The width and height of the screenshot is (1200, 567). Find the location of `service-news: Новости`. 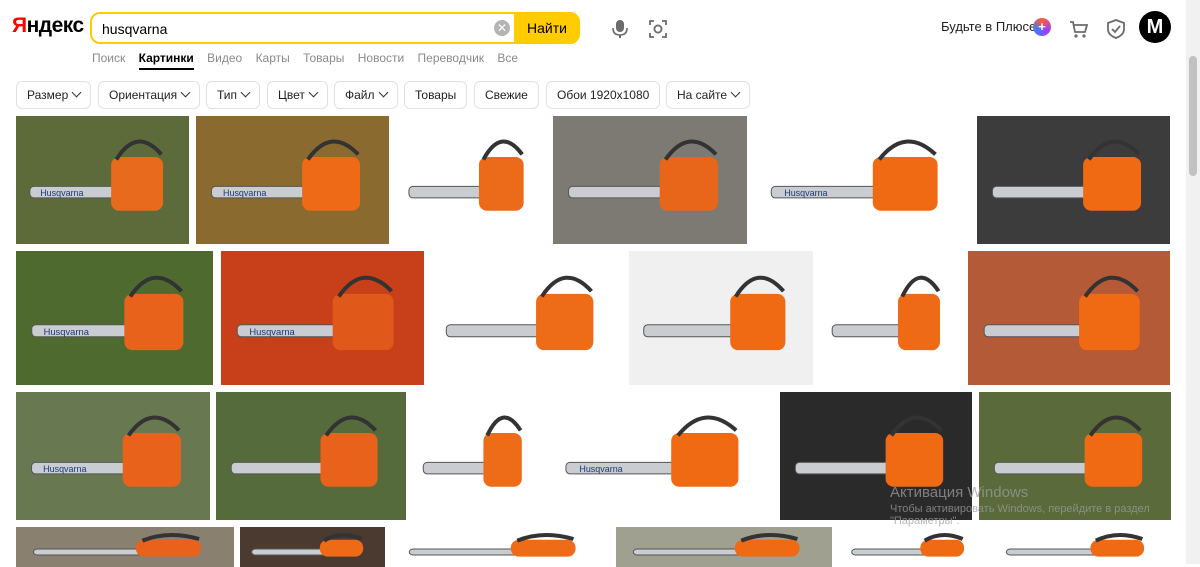

service-news: Новости is located at coordinates (381, 58).